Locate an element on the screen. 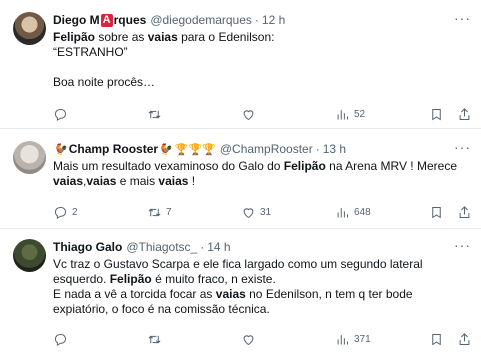 Image resolution: width=481 pixels, height=356 pixels. views-count: 52 is located at coordinates (360, 114).